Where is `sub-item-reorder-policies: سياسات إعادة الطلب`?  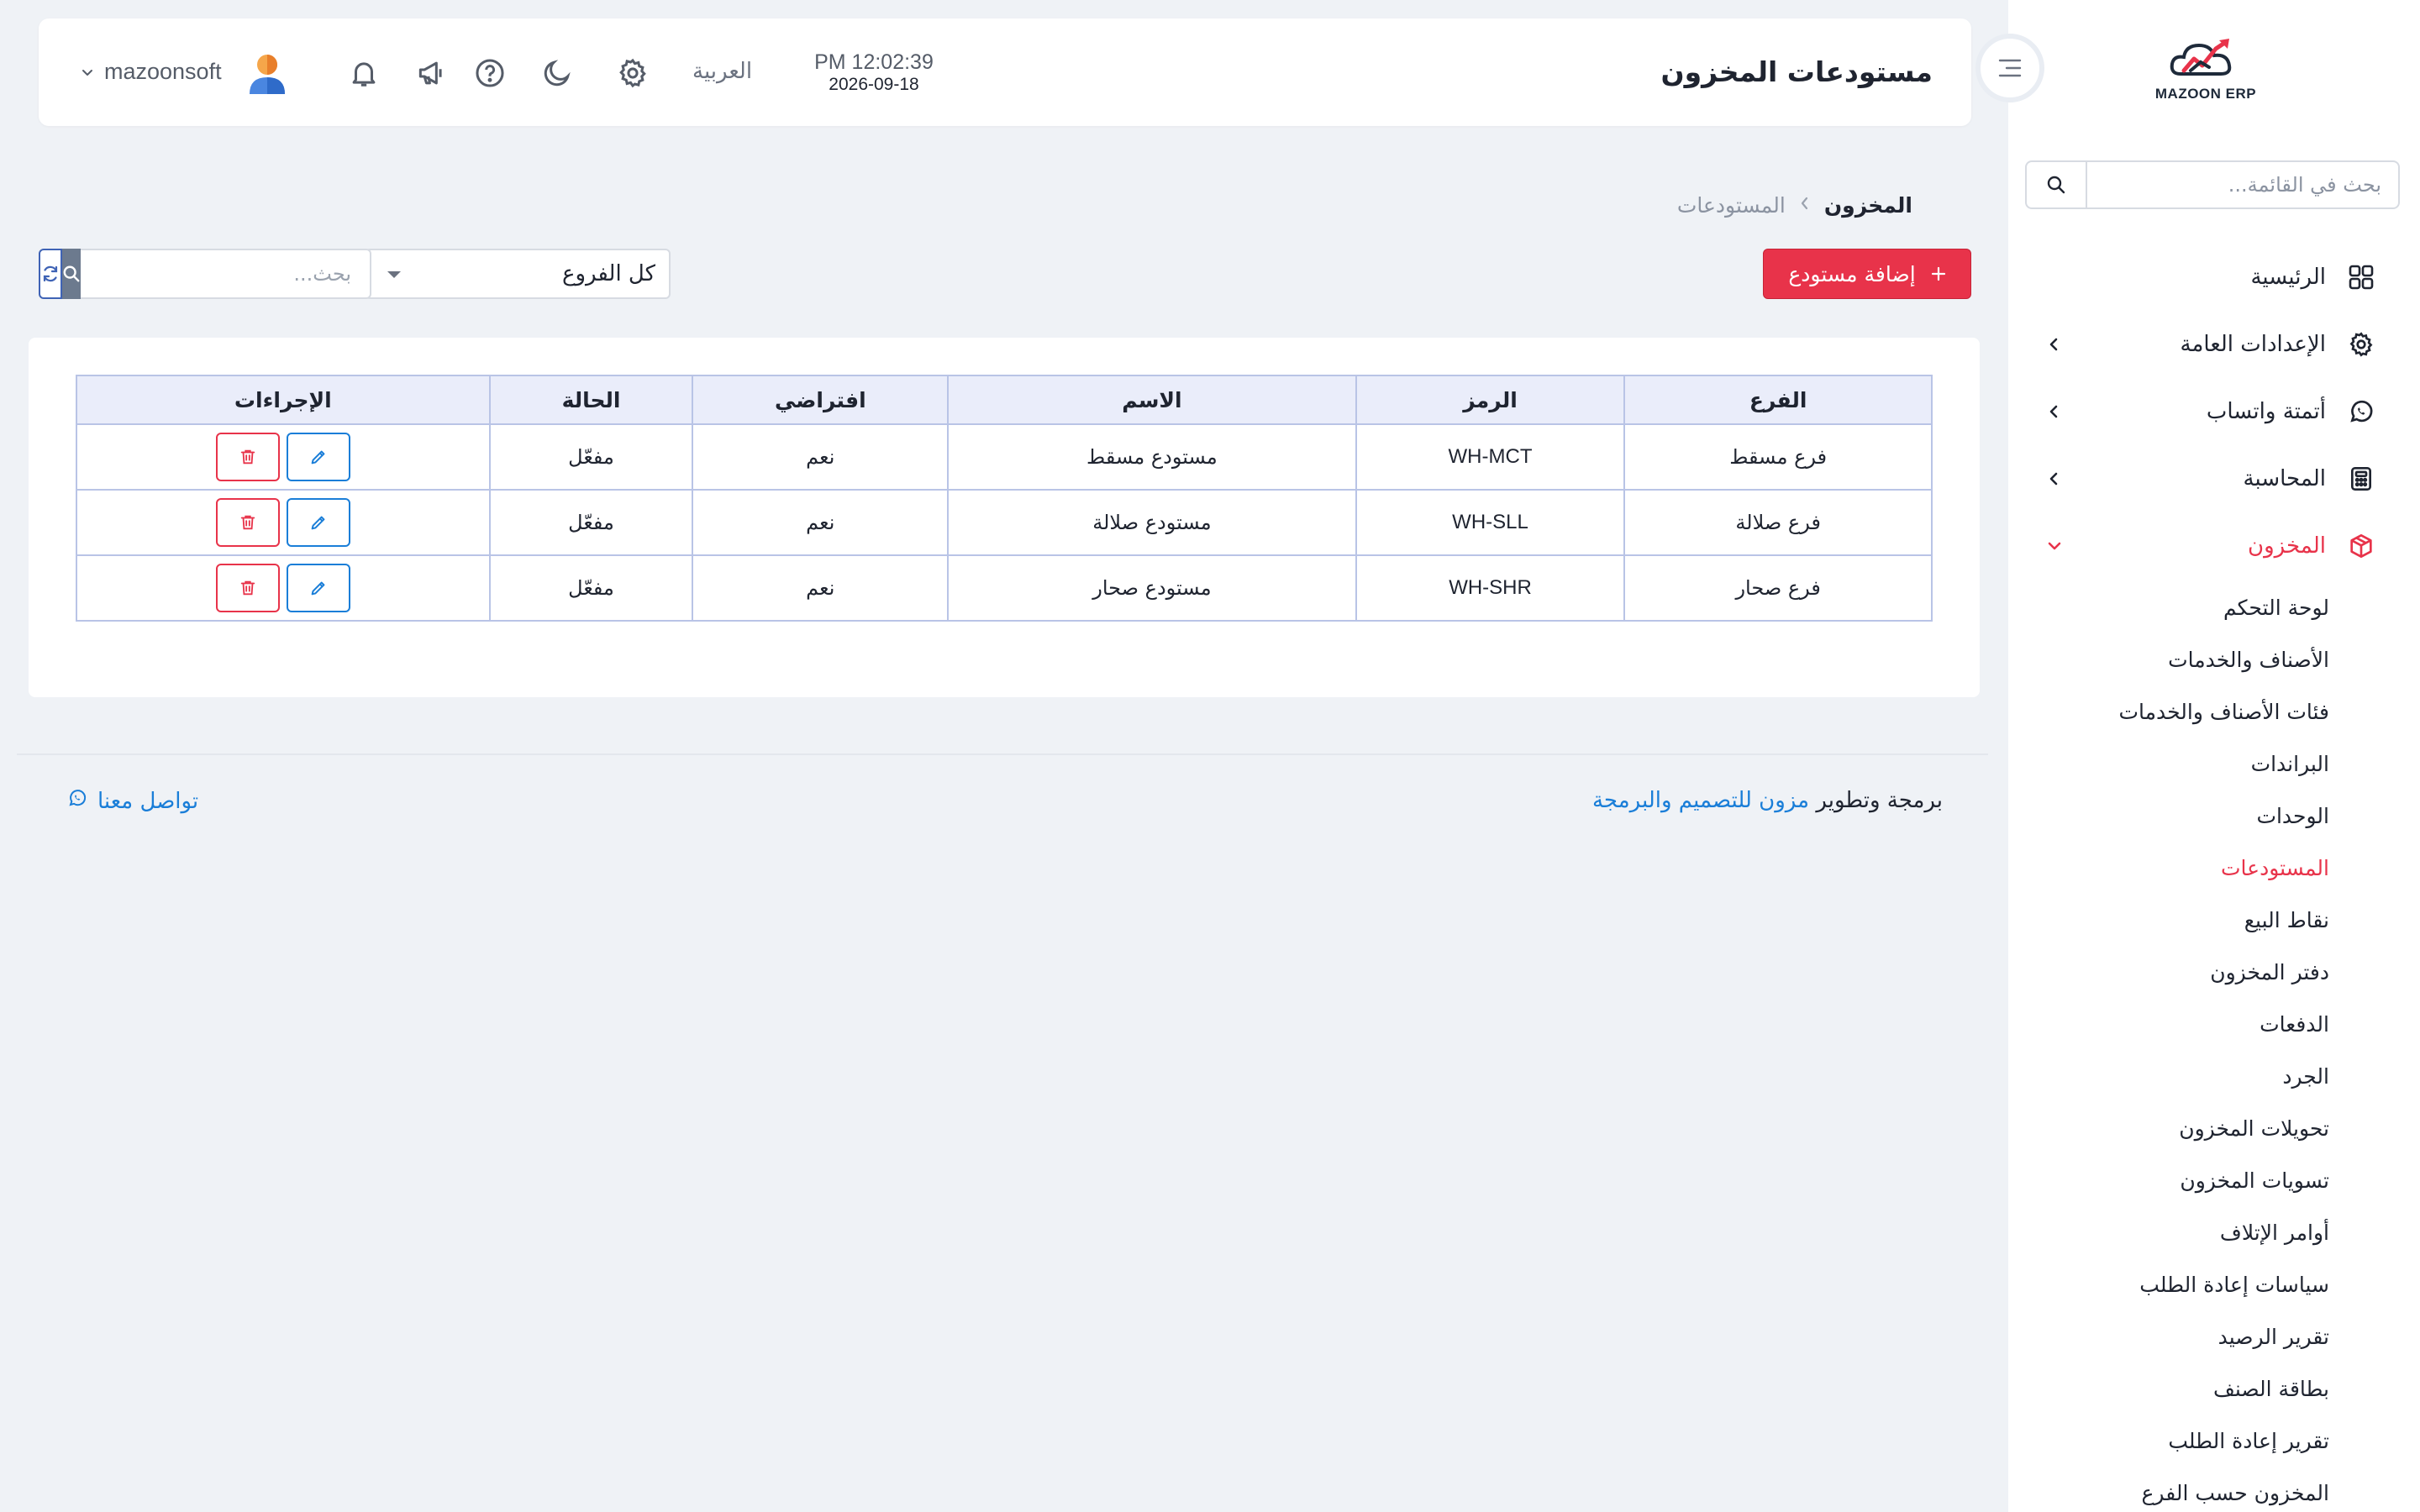
sub-item-reorder-policies: سياسات إعادة الطلب is located at coordinates (2168, 1284).